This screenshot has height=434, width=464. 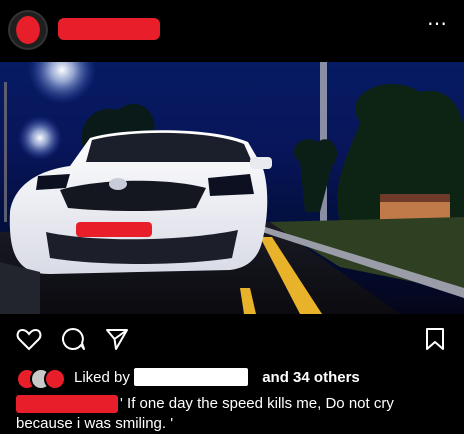 What do you see at coordinates (29, 339) in the screenshot?
I see `heart-icon` at bounding box center [29, 339].